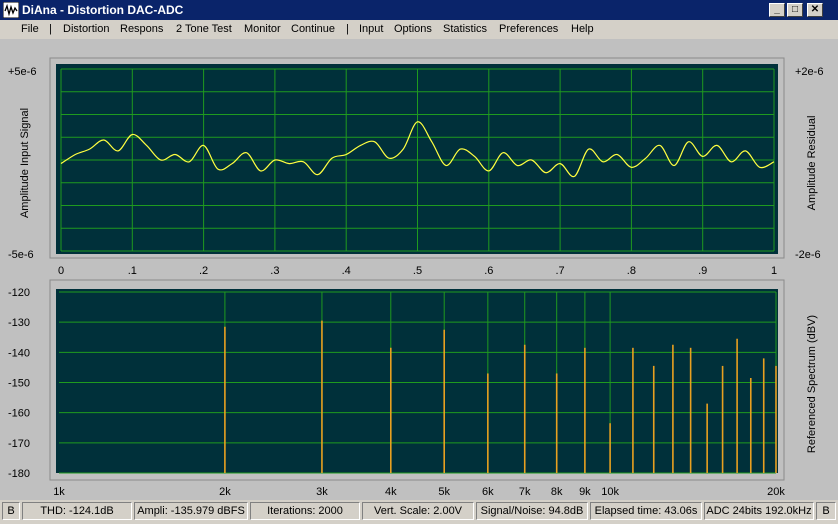  I want to click on top-x-tick-label: .4, so click(346, 271).